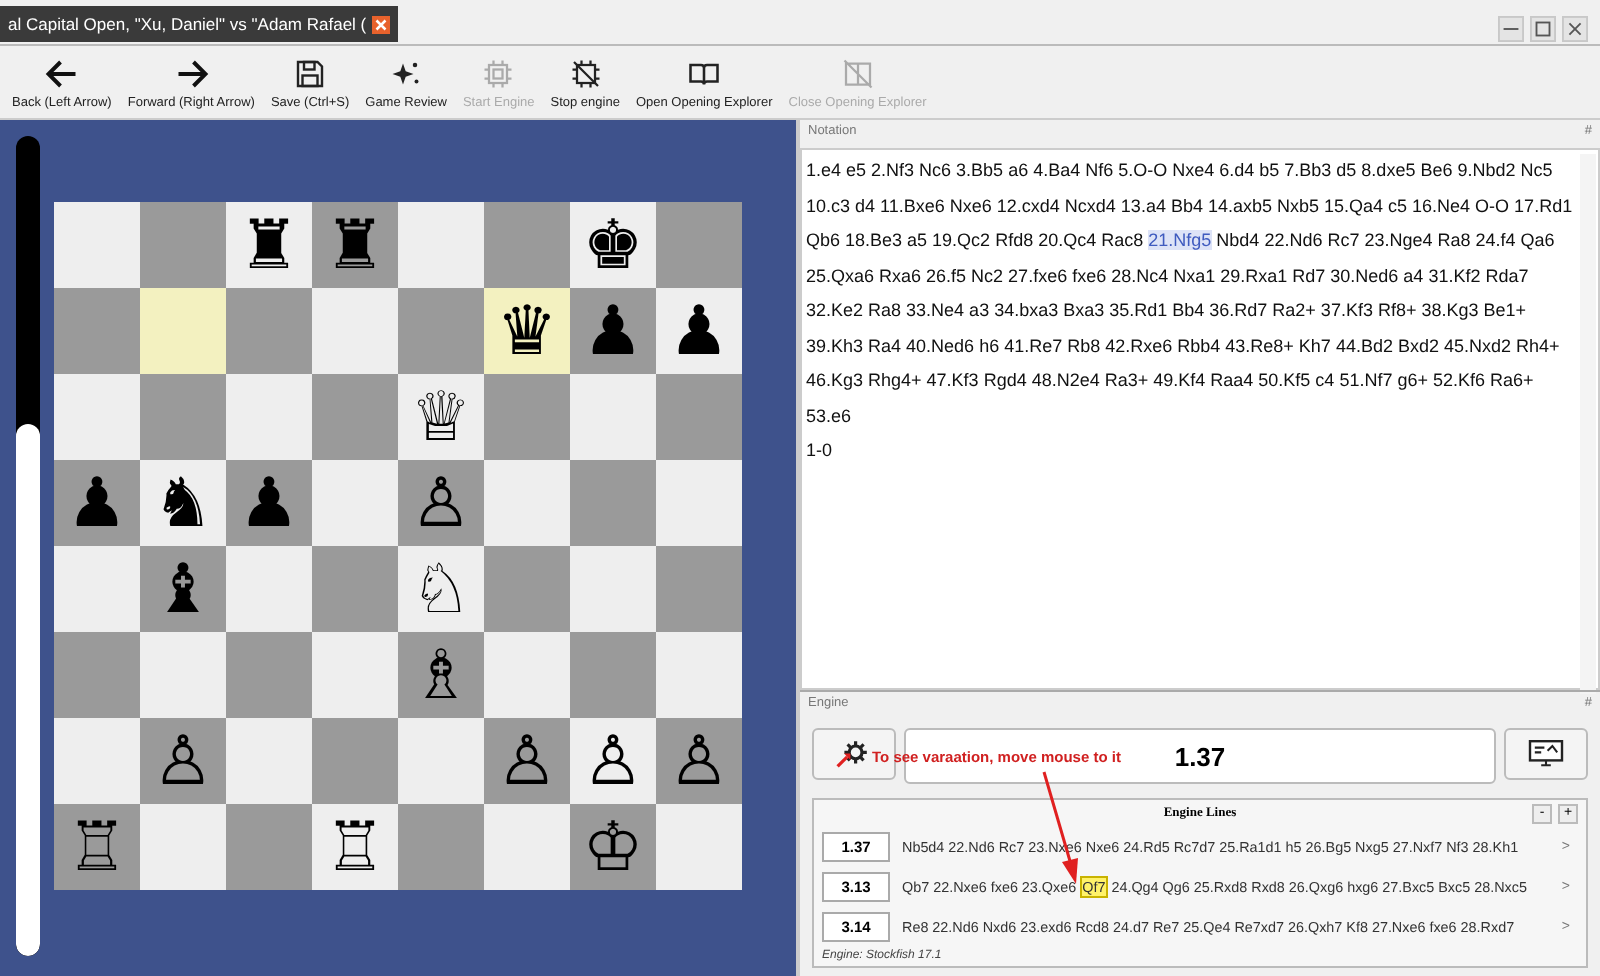  I want to click on chess-piece: ♚, so click(613, 245).